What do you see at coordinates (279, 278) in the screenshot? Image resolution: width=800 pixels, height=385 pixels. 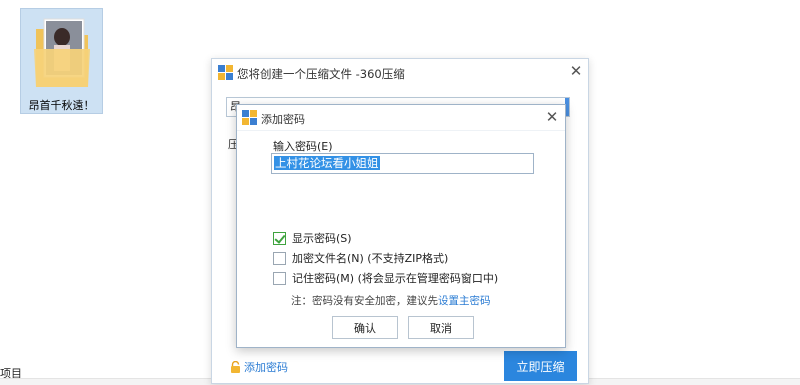 I see `remember-password-checkbox` at bounding box center [279, 278].